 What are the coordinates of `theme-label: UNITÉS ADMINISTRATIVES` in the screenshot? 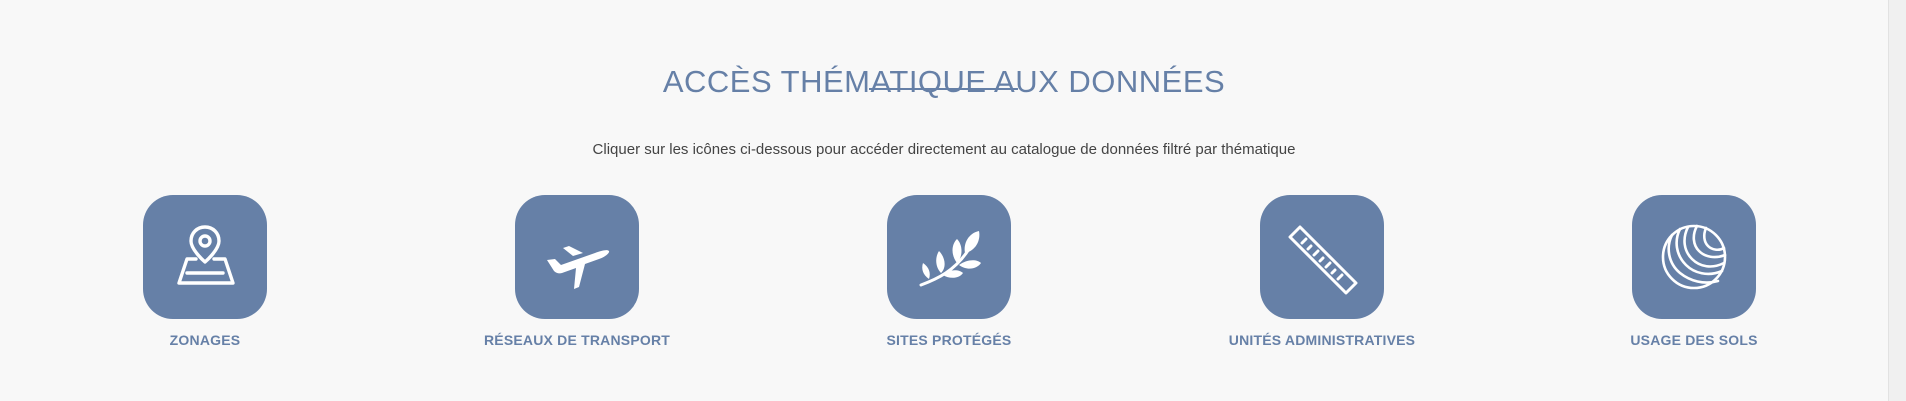 It's located at (1322, 340).